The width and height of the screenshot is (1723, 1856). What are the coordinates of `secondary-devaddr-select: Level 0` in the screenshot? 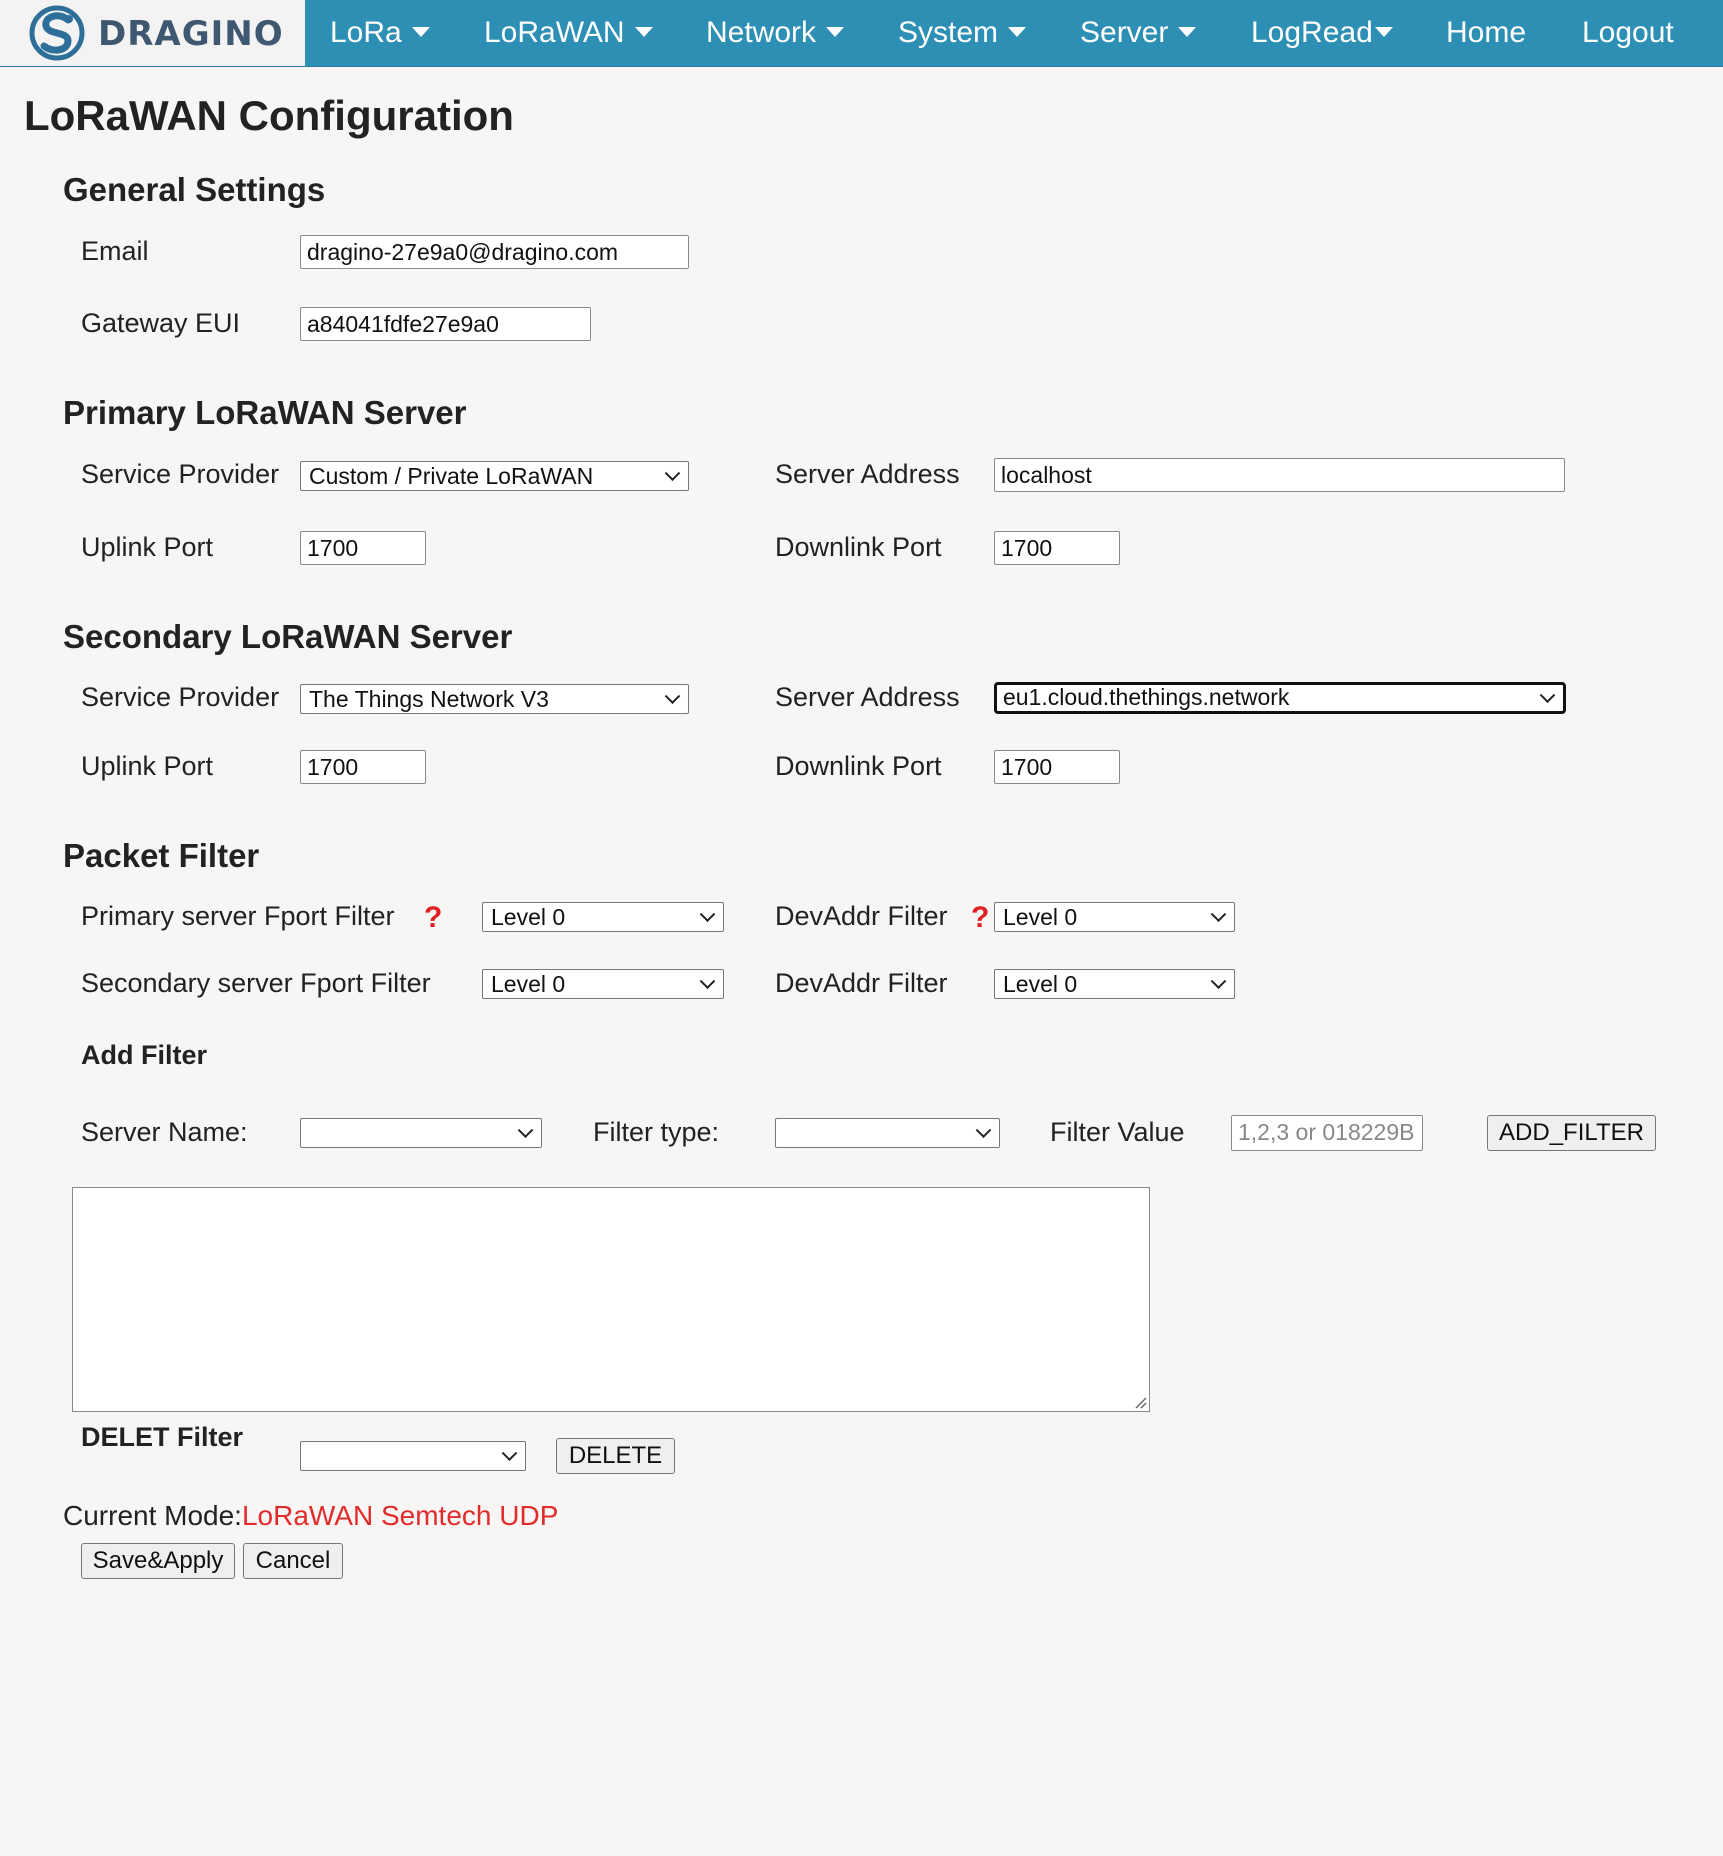 It's located at (1114, 984).